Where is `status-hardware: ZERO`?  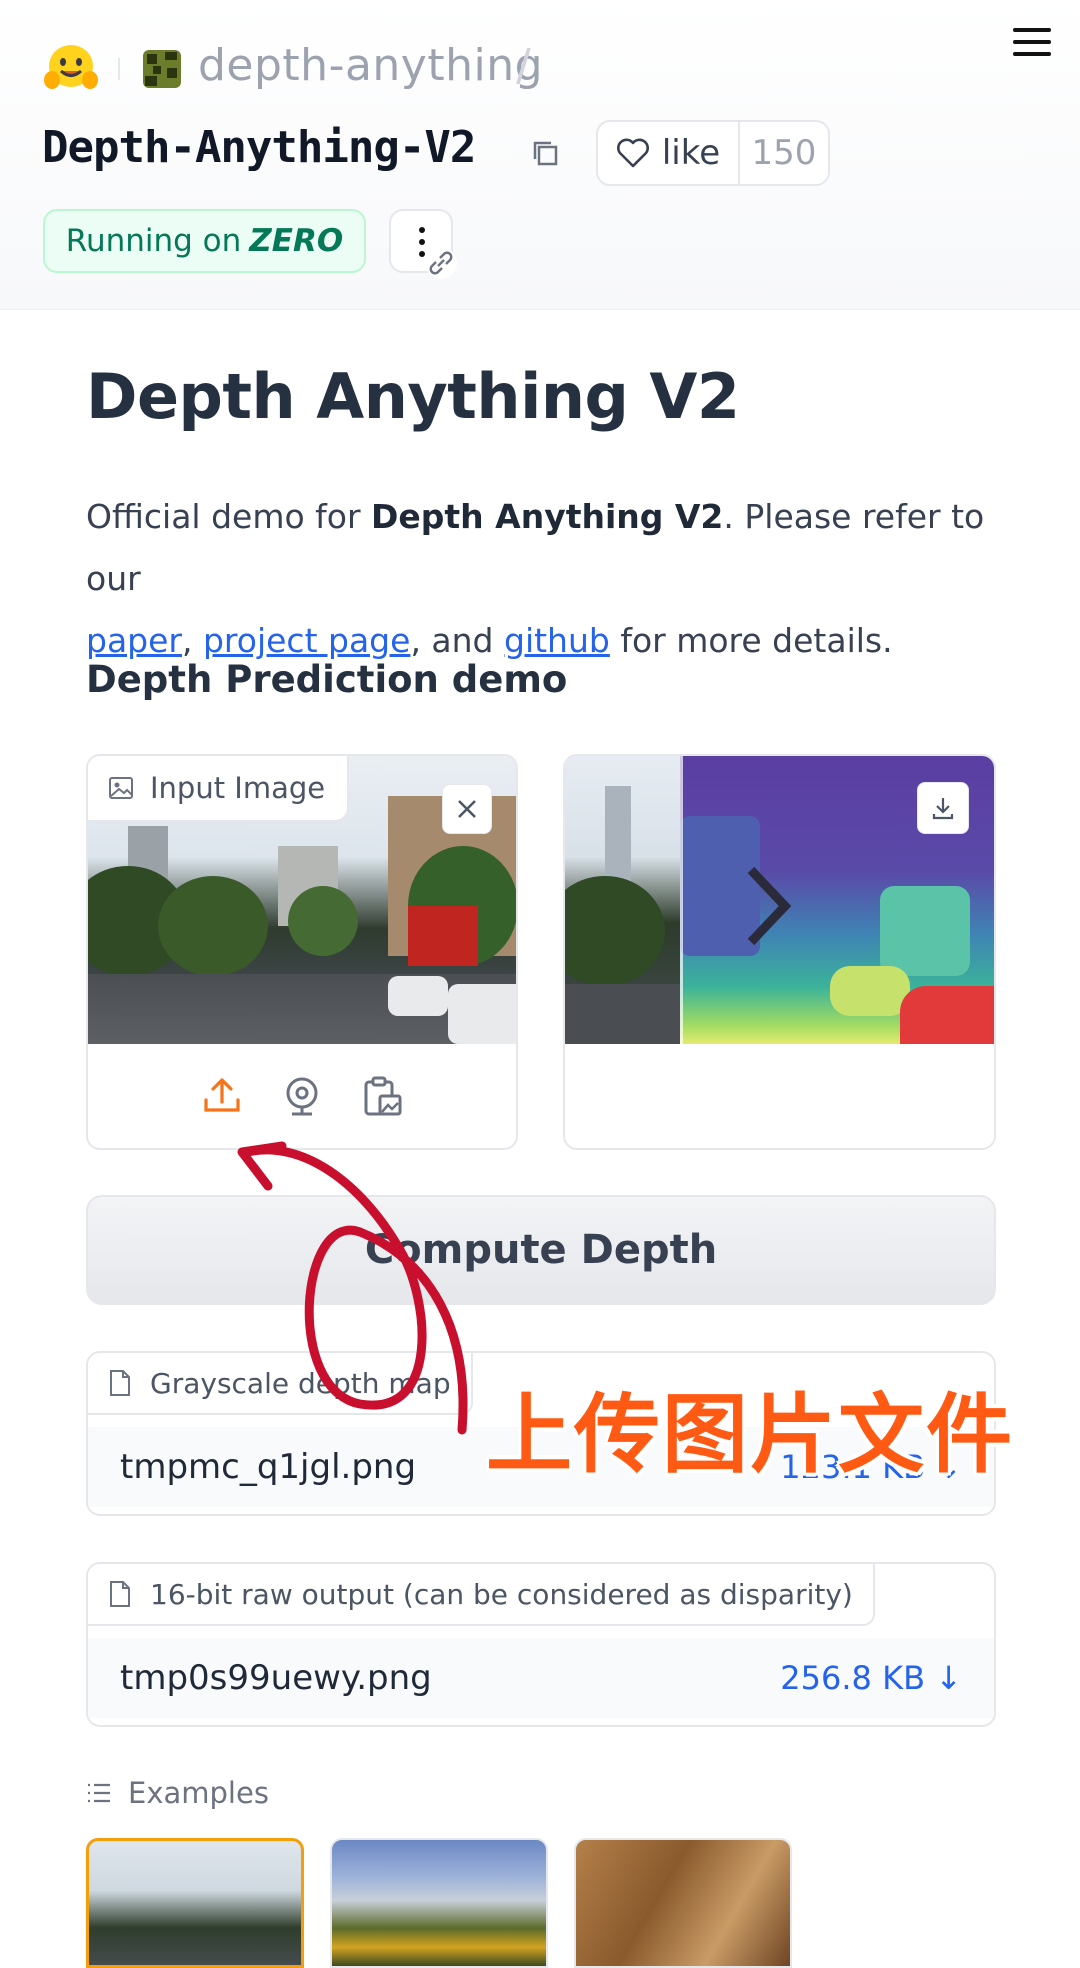 status-hardware: ZERO is located at coordinates (296, 241).